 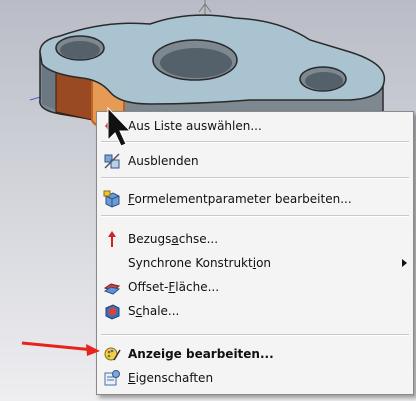 I want to click on hole-right-inner, so click(x=324, y=81).